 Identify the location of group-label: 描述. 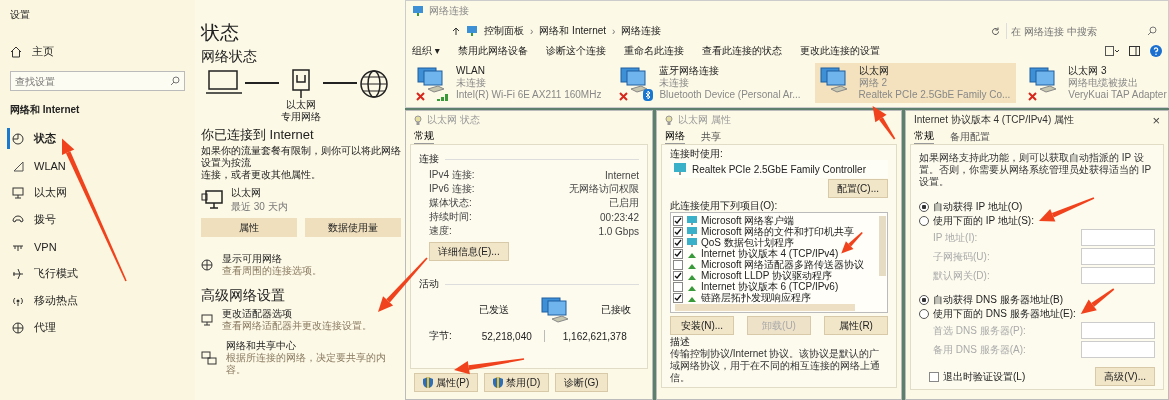
(680, 342).